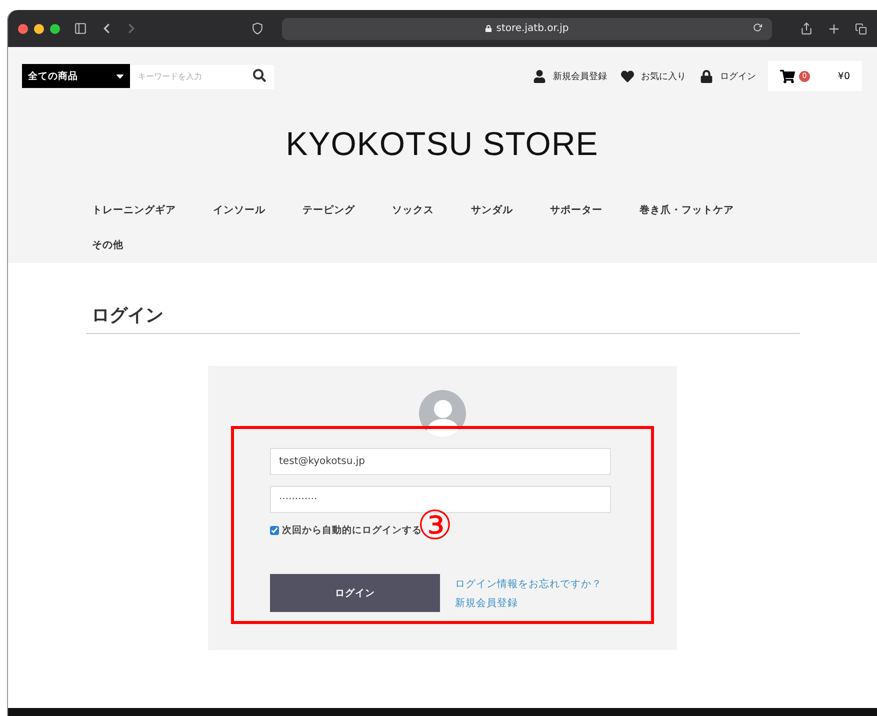 This screenshot has width=877, height=716. I want to click on sidebar-icon, so click(80, 28).